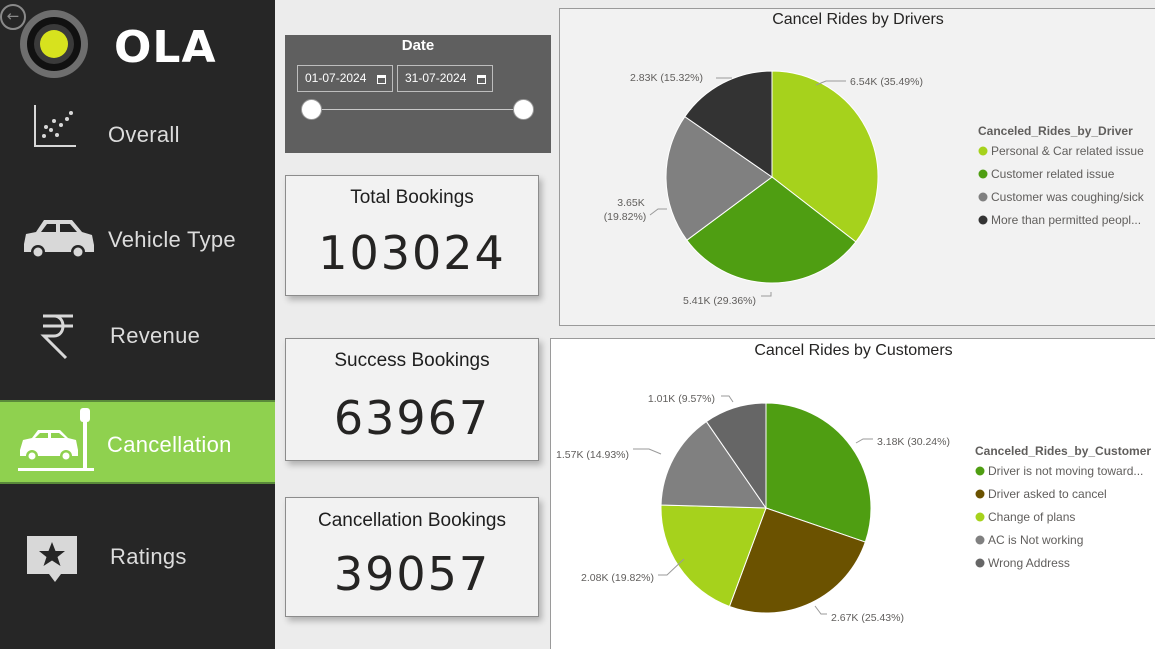 The image size is (1155, 649). I want to click on date-range-track, so click(417, 109).